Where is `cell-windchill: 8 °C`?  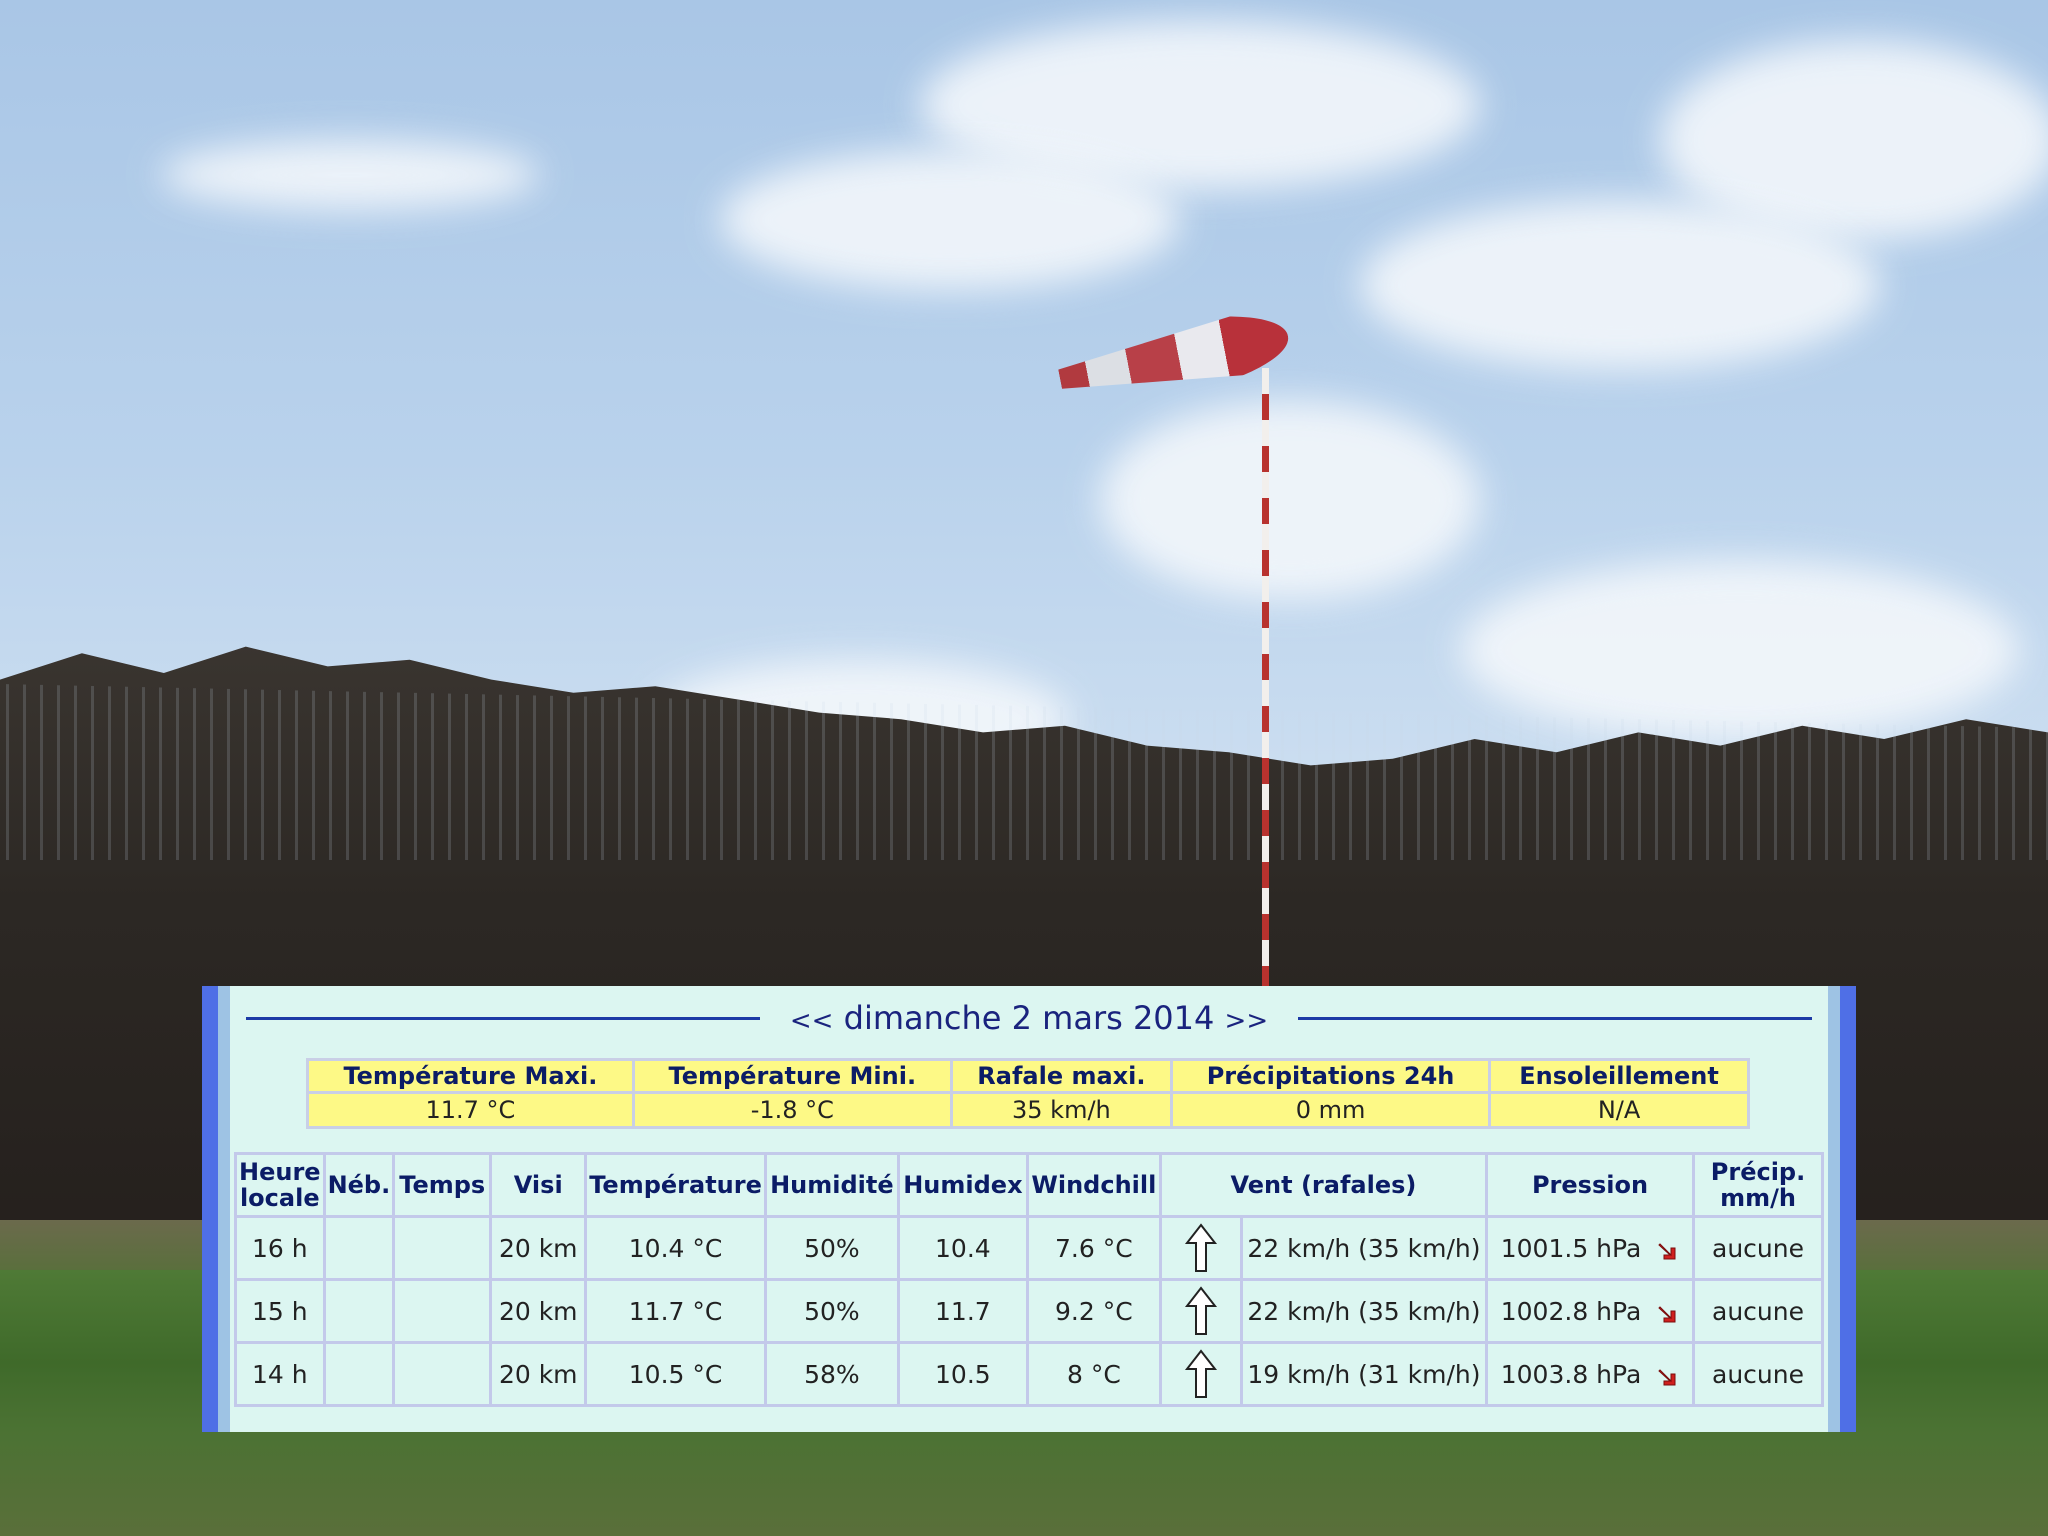
cell-windchill: 8 °C is located at coordinates (1093, 1374).